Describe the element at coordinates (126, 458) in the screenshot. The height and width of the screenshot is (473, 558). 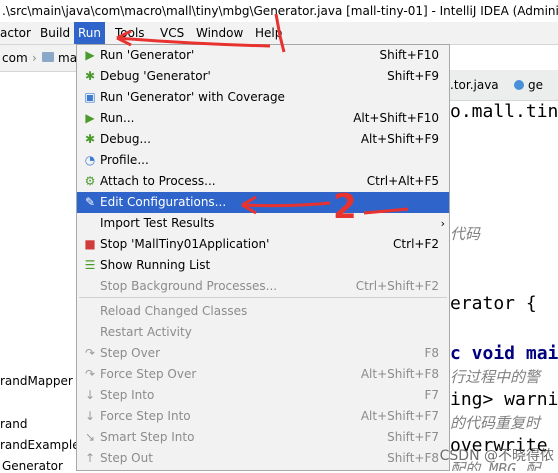
I see `menu-item-label: Step Out` at that location.